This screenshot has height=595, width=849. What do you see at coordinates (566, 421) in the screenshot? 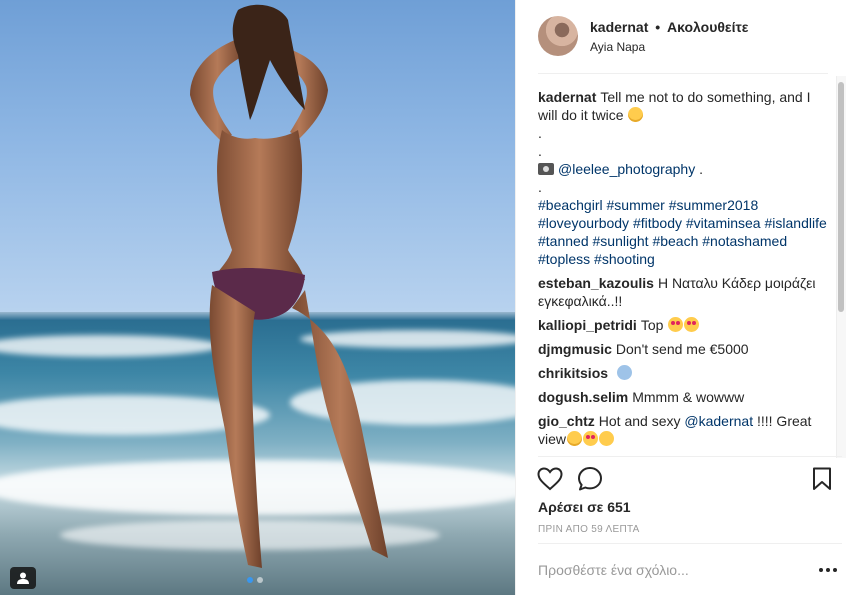
I see `comment-username: gio_chtz` at bounding box center [566, 421].